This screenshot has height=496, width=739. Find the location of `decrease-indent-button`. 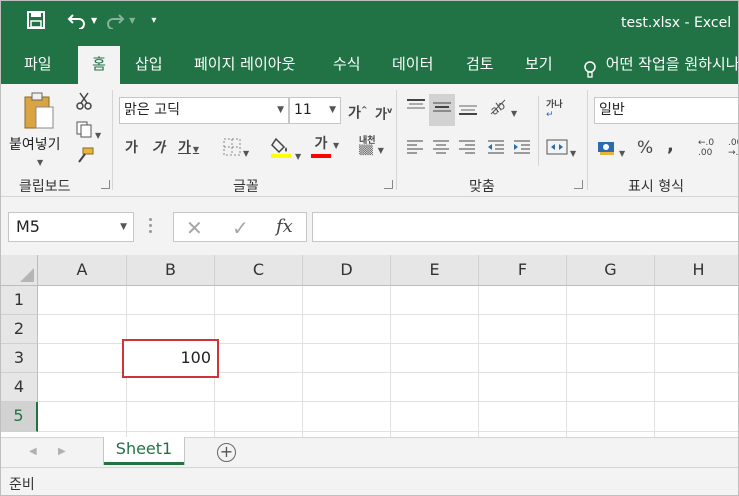

decrease-indent-button is located at coordinates (496, 150).